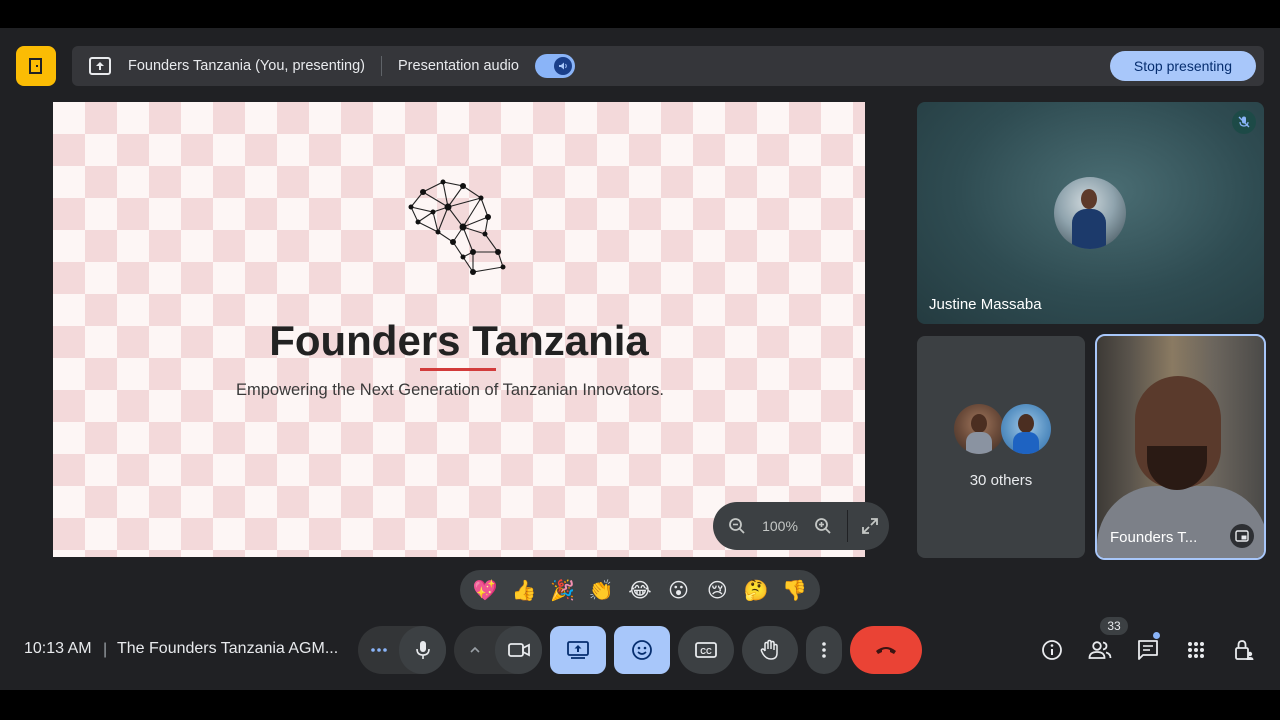 The width and height of the screenshot is (1280, 720). I want to click on picture-in-picture-button, so click(1242, 536).